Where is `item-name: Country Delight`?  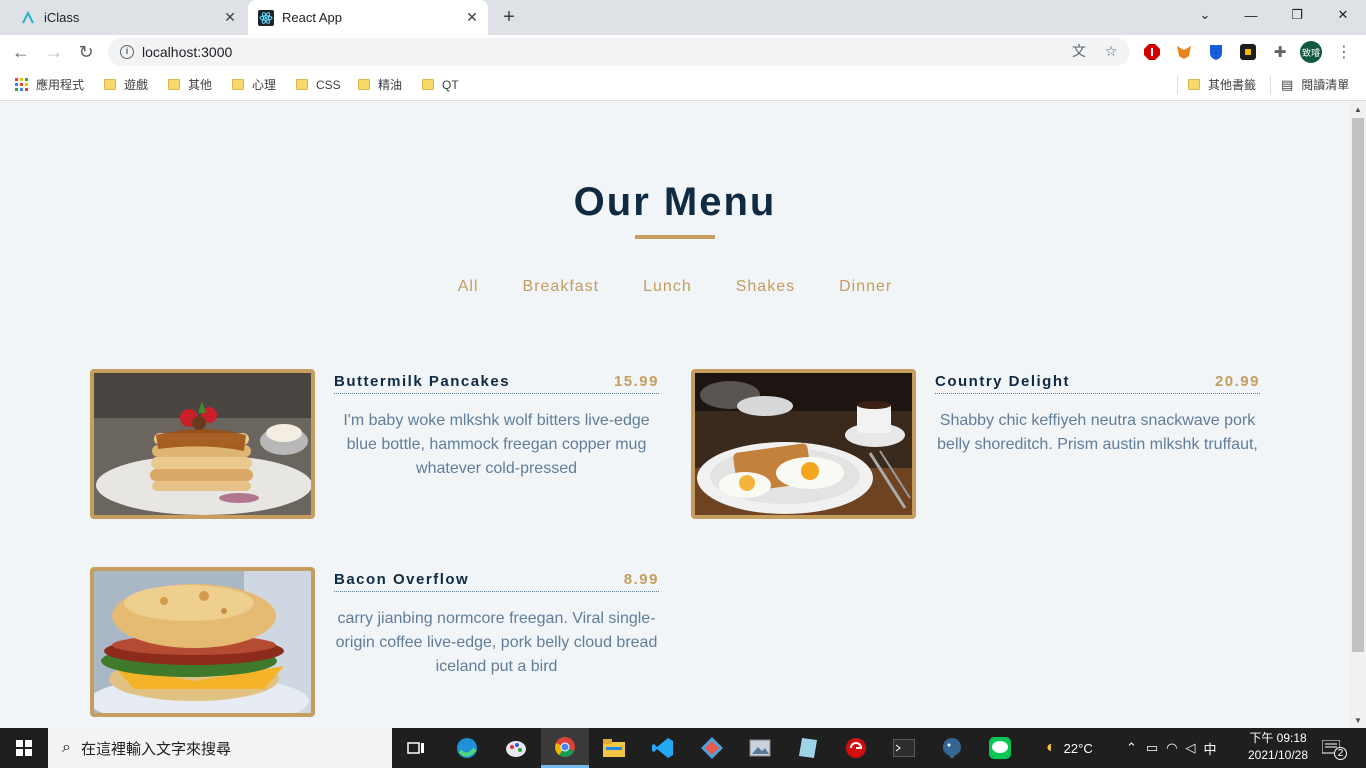
item-name: Country Delight is located at coordinates (1002, 381).